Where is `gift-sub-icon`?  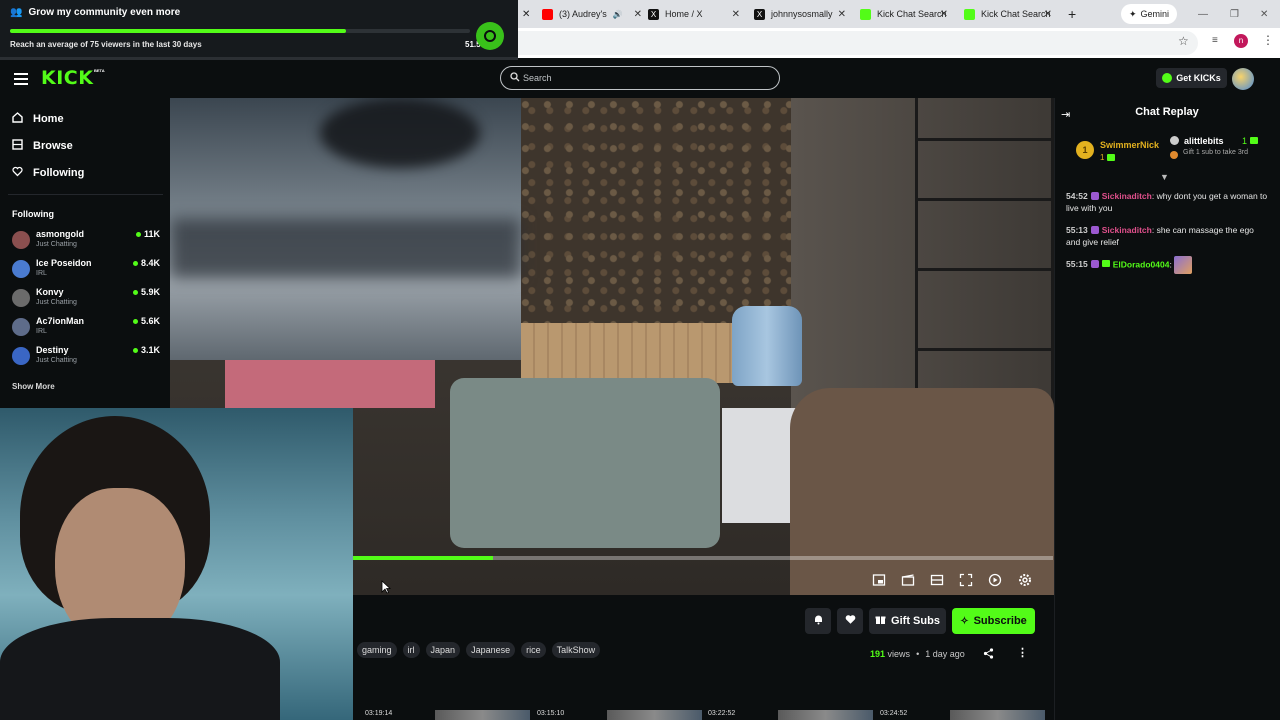 gift-sub-icon is located at coordinates (1174, 155).